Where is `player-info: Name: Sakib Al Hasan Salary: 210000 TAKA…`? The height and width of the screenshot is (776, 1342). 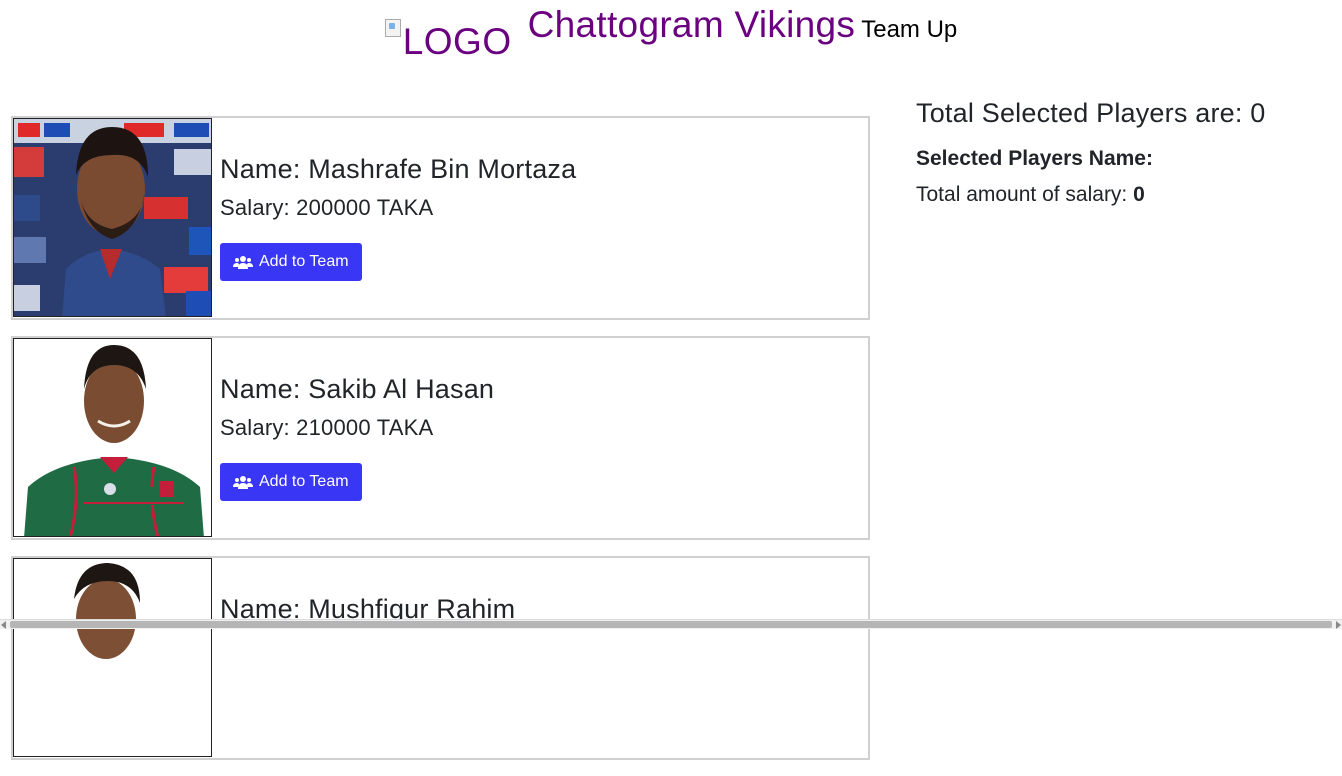
player-info: Name: Sakib Al Hasan Salary: 210000 TAKA… is located at coordinates (353, 438).